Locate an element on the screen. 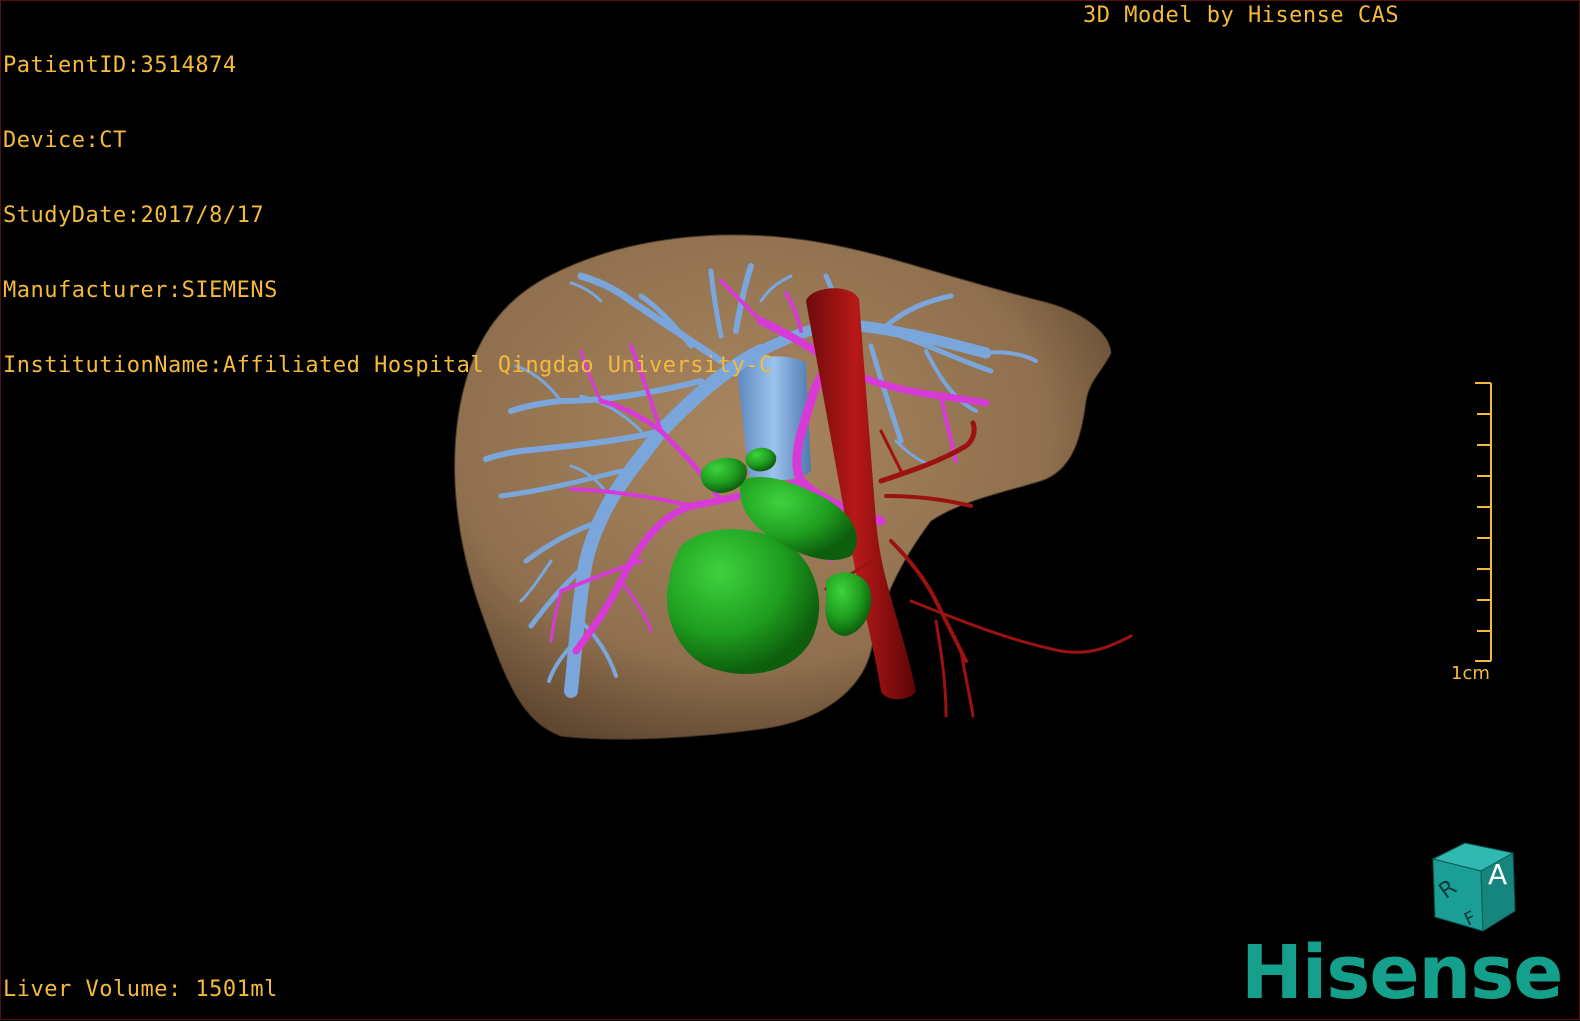 This screenshot has width=1580, height=1021. patient-id-text: PatientID:3514874 is located at coordinates (120, 65).